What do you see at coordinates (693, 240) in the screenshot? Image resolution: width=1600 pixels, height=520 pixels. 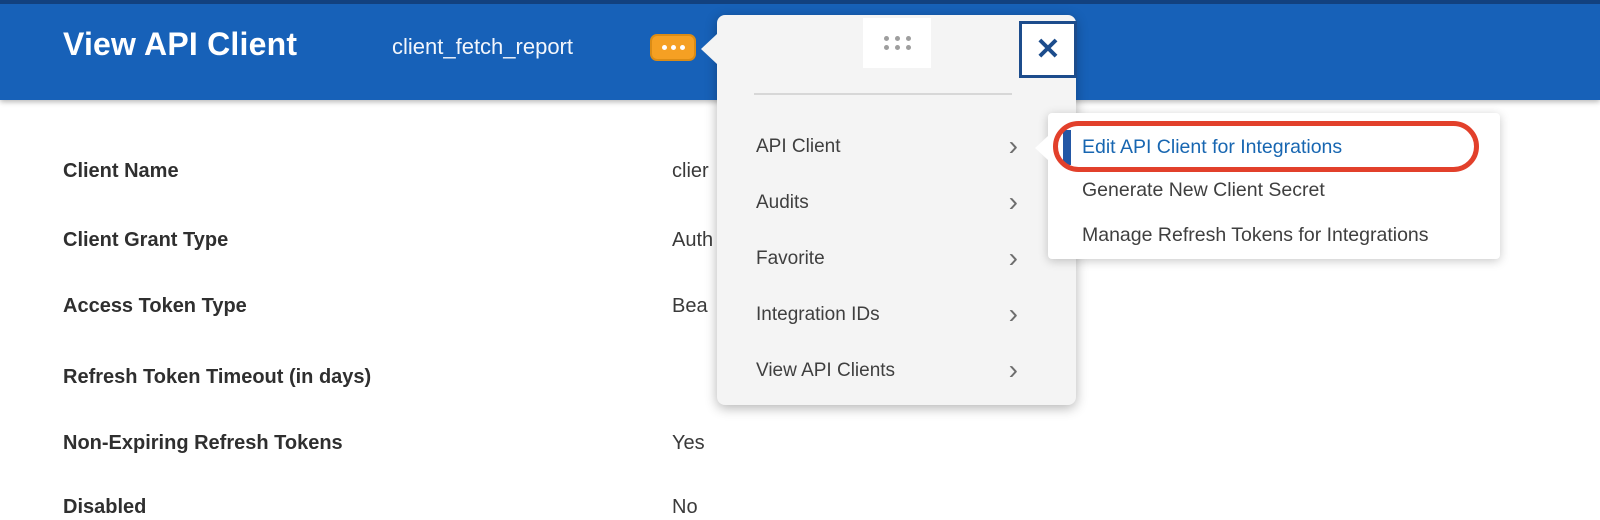 I see `field-value: Auth` at bounding box center [693, 240].